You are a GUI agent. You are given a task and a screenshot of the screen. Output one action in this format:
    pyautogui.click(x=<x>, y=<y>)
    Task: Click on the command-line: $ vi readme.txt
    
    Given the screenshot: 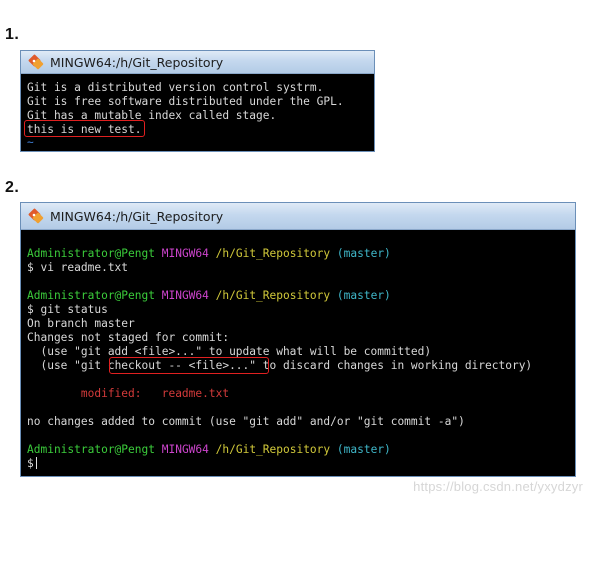 What is the action you would take?
    pyautogui.click(x=78, y=267)
    